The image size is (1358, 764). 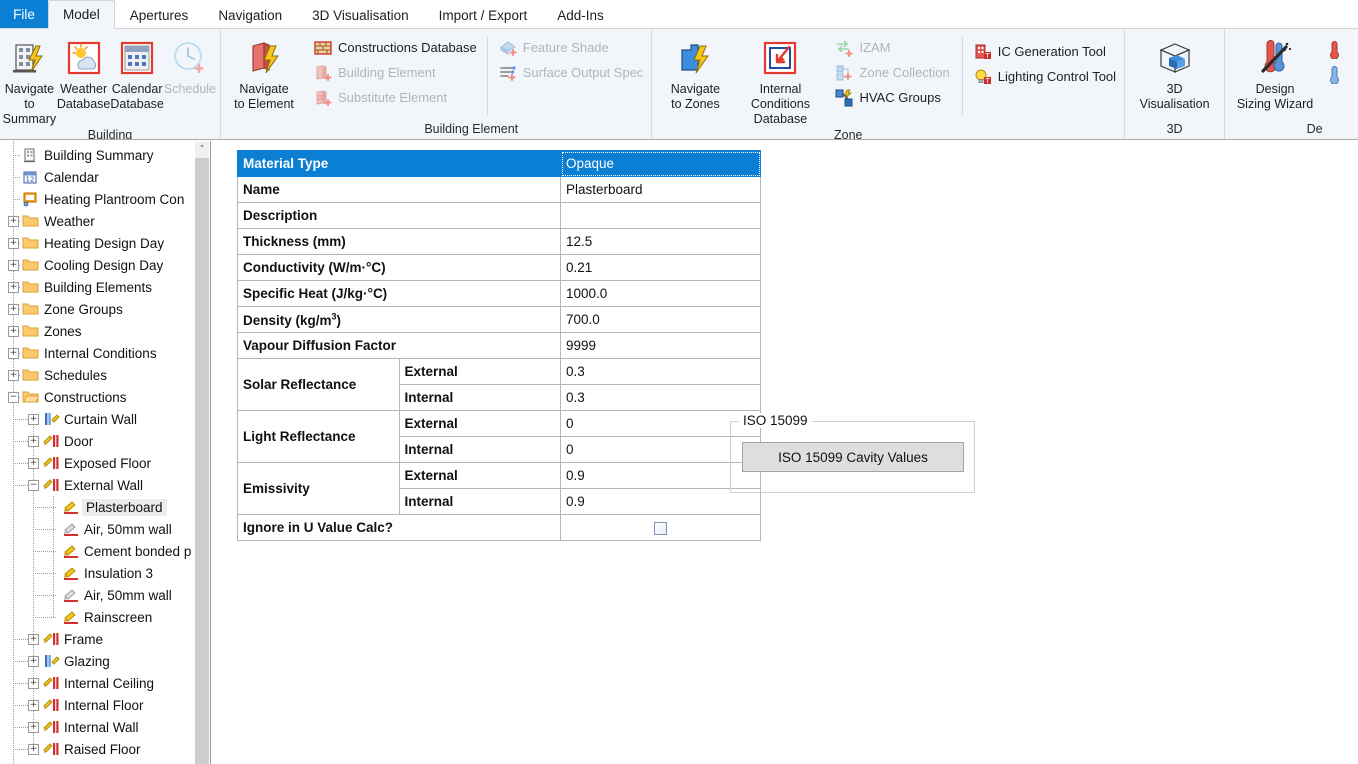 What do you see at coordinates (24, 14) in the screenshot?
I see `tab-file: File` at bounding box center [24, 14].